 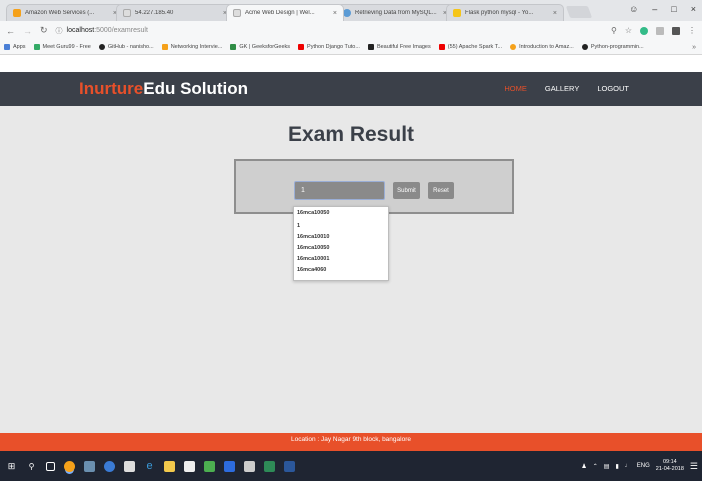 I want to click on bookmark-item: Meet Guru99 - Free, so click(x=62, y=47).